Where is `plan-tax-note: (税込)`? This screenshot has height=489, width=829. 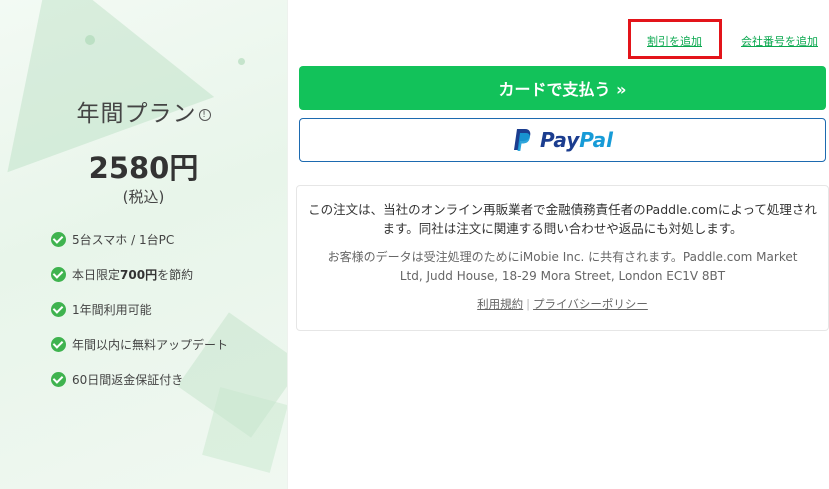
plan-tax-note: (税込) is located at coordinates (143, 197).